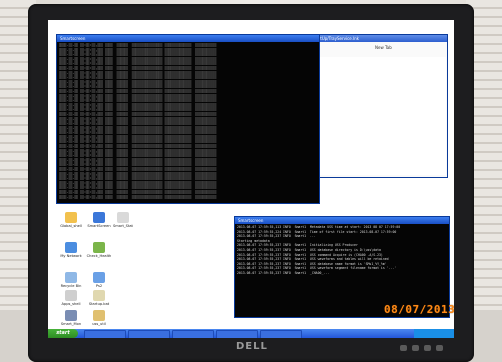 This screenshot has width=502, height=362. What do you see at coordinates (188, 38) in the screenshot?
I see `main-window-title: Smartscreen` at bounding box center [188, 38].